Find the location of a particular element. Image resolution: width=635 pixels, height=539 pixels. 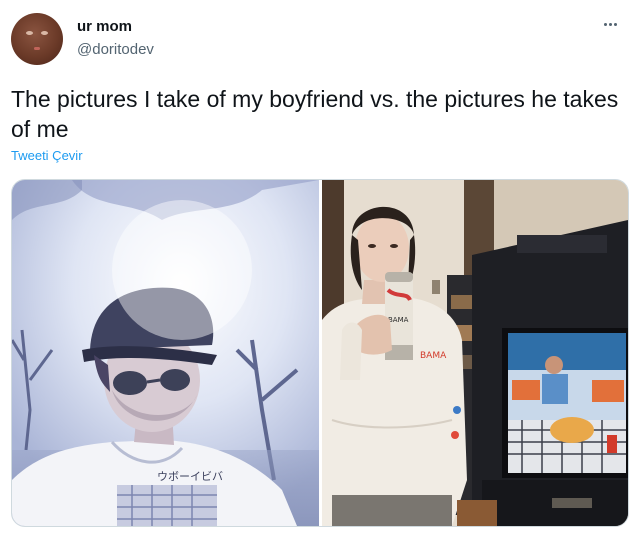

display-name: ur mom is located at coordinates (104, 26).